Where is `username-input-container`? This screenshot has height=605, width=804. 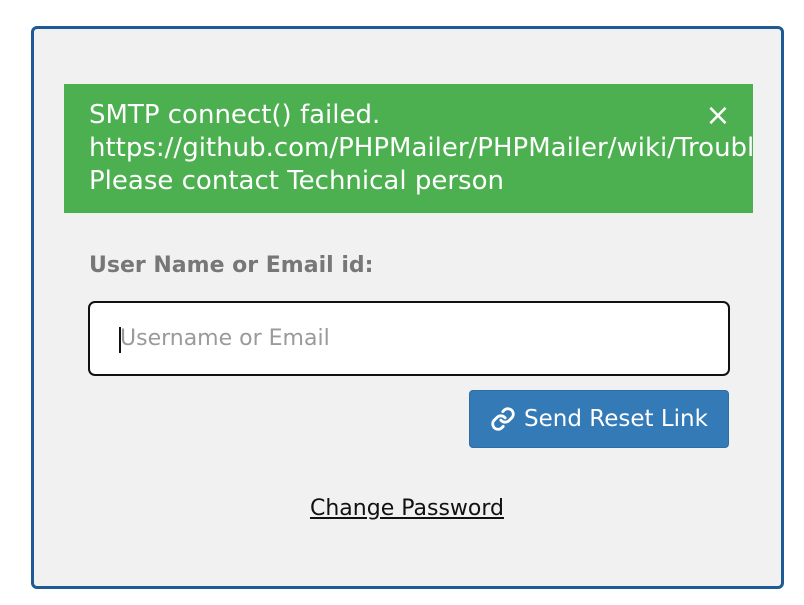 username-input-container is located at coordinates (409, 338).